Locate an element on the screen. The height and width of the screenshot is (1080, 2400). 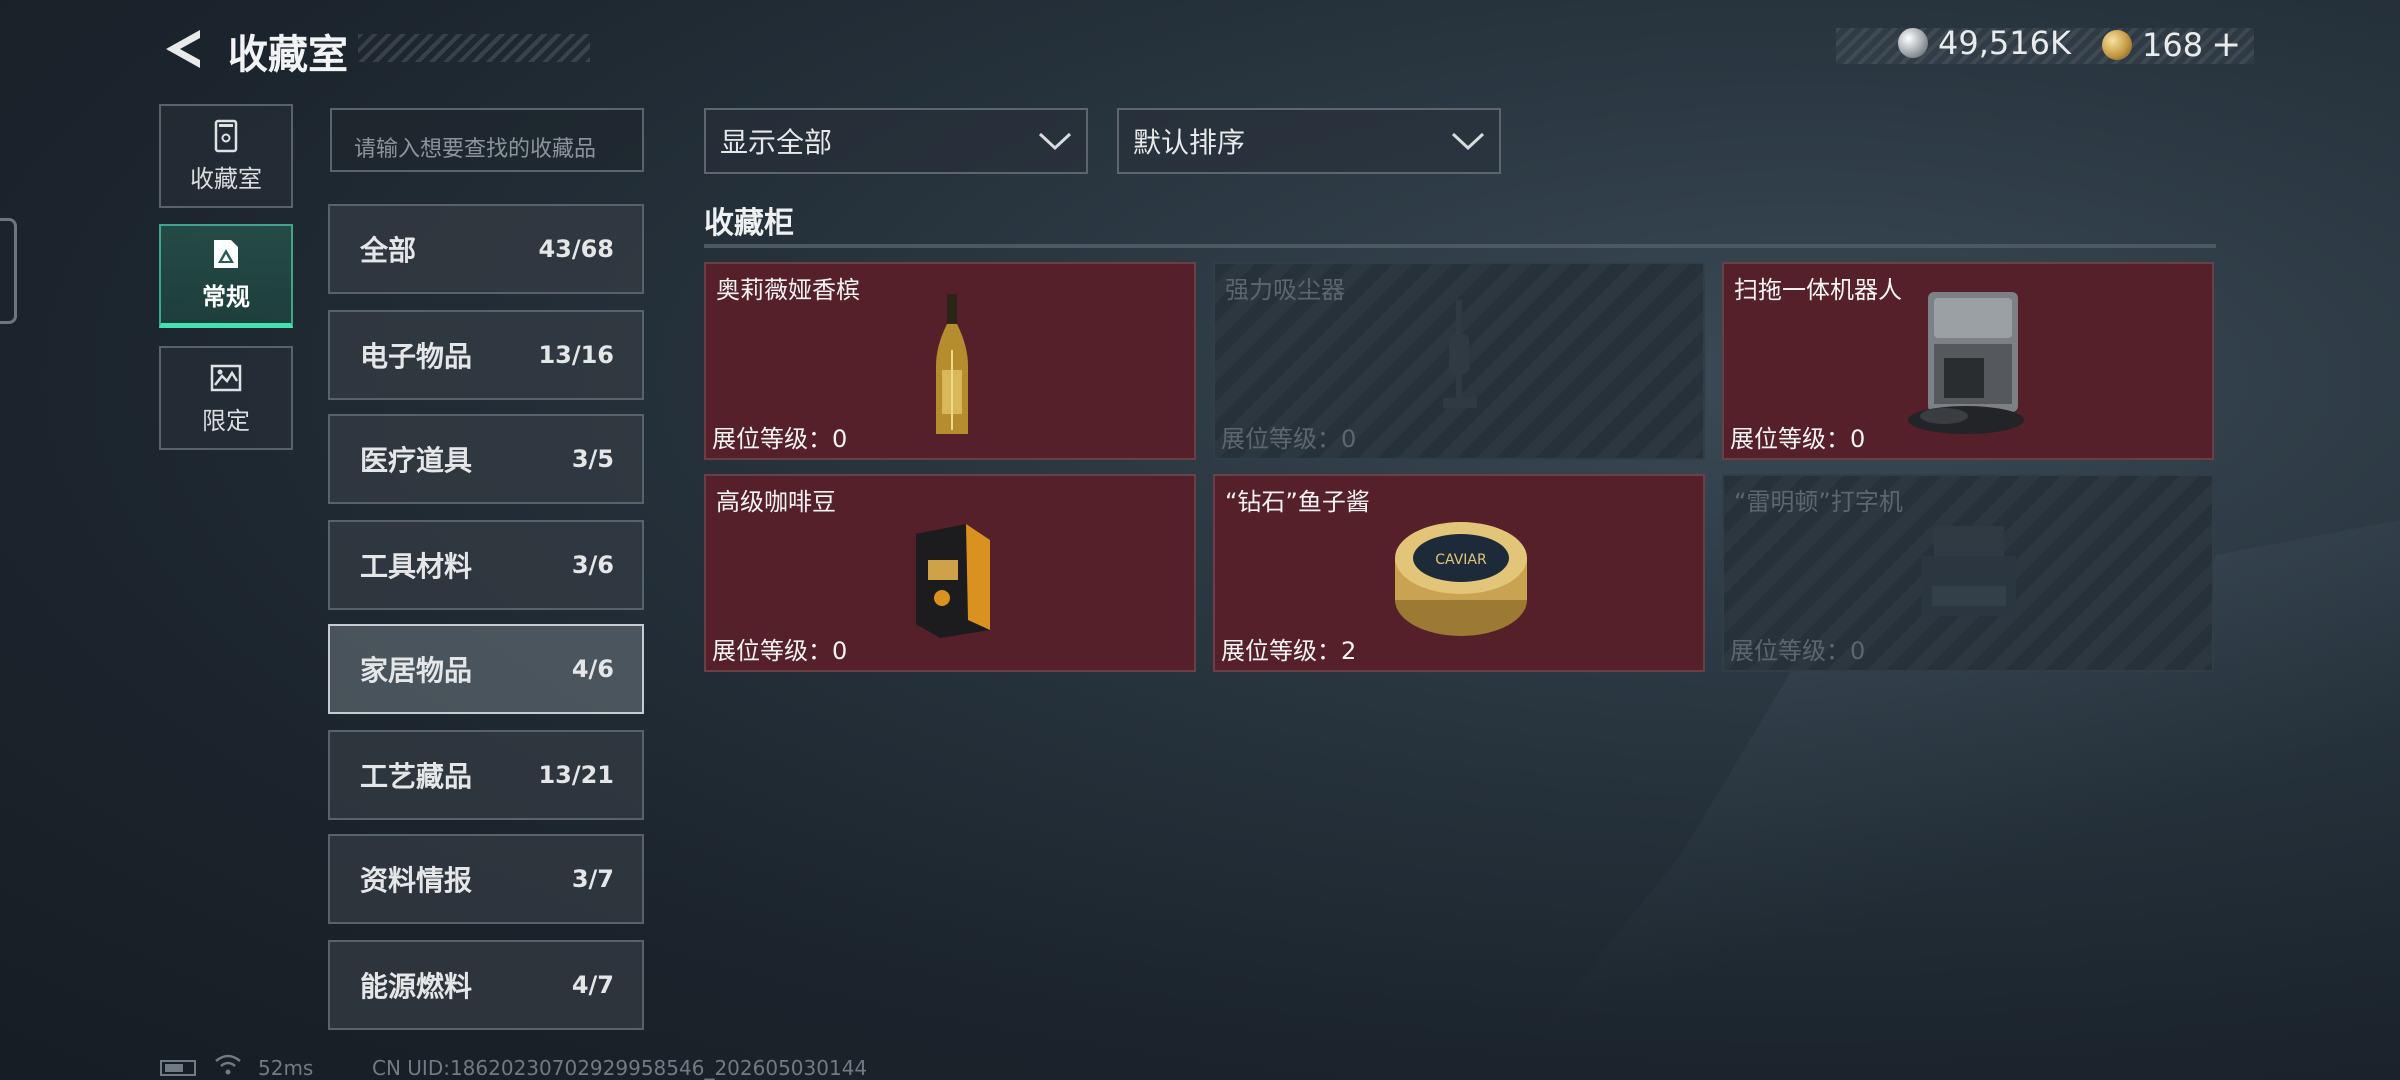
back-arrow-icon is located at coordinates (183, 49).